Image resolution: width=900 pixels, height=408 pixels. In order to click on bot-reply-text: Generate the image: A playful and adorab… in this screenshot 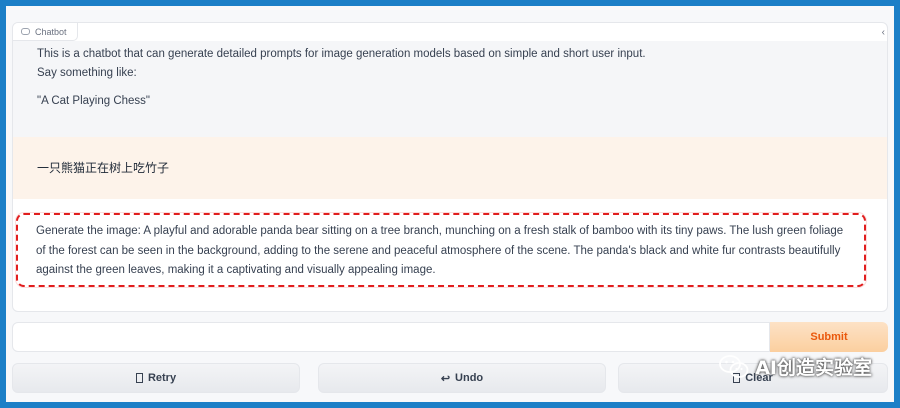, I will do `click(440, 250)`.